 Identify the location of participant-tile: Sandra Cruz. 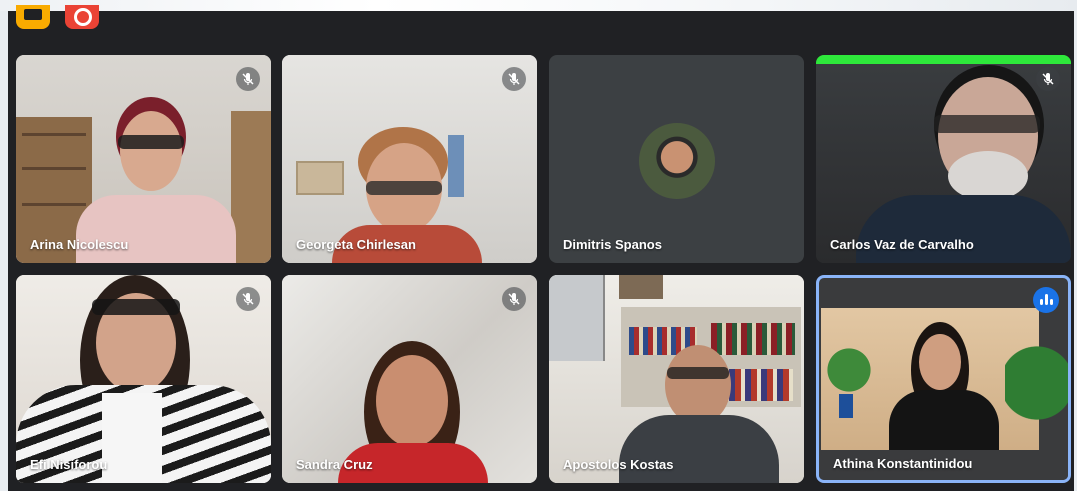
(409, 379).